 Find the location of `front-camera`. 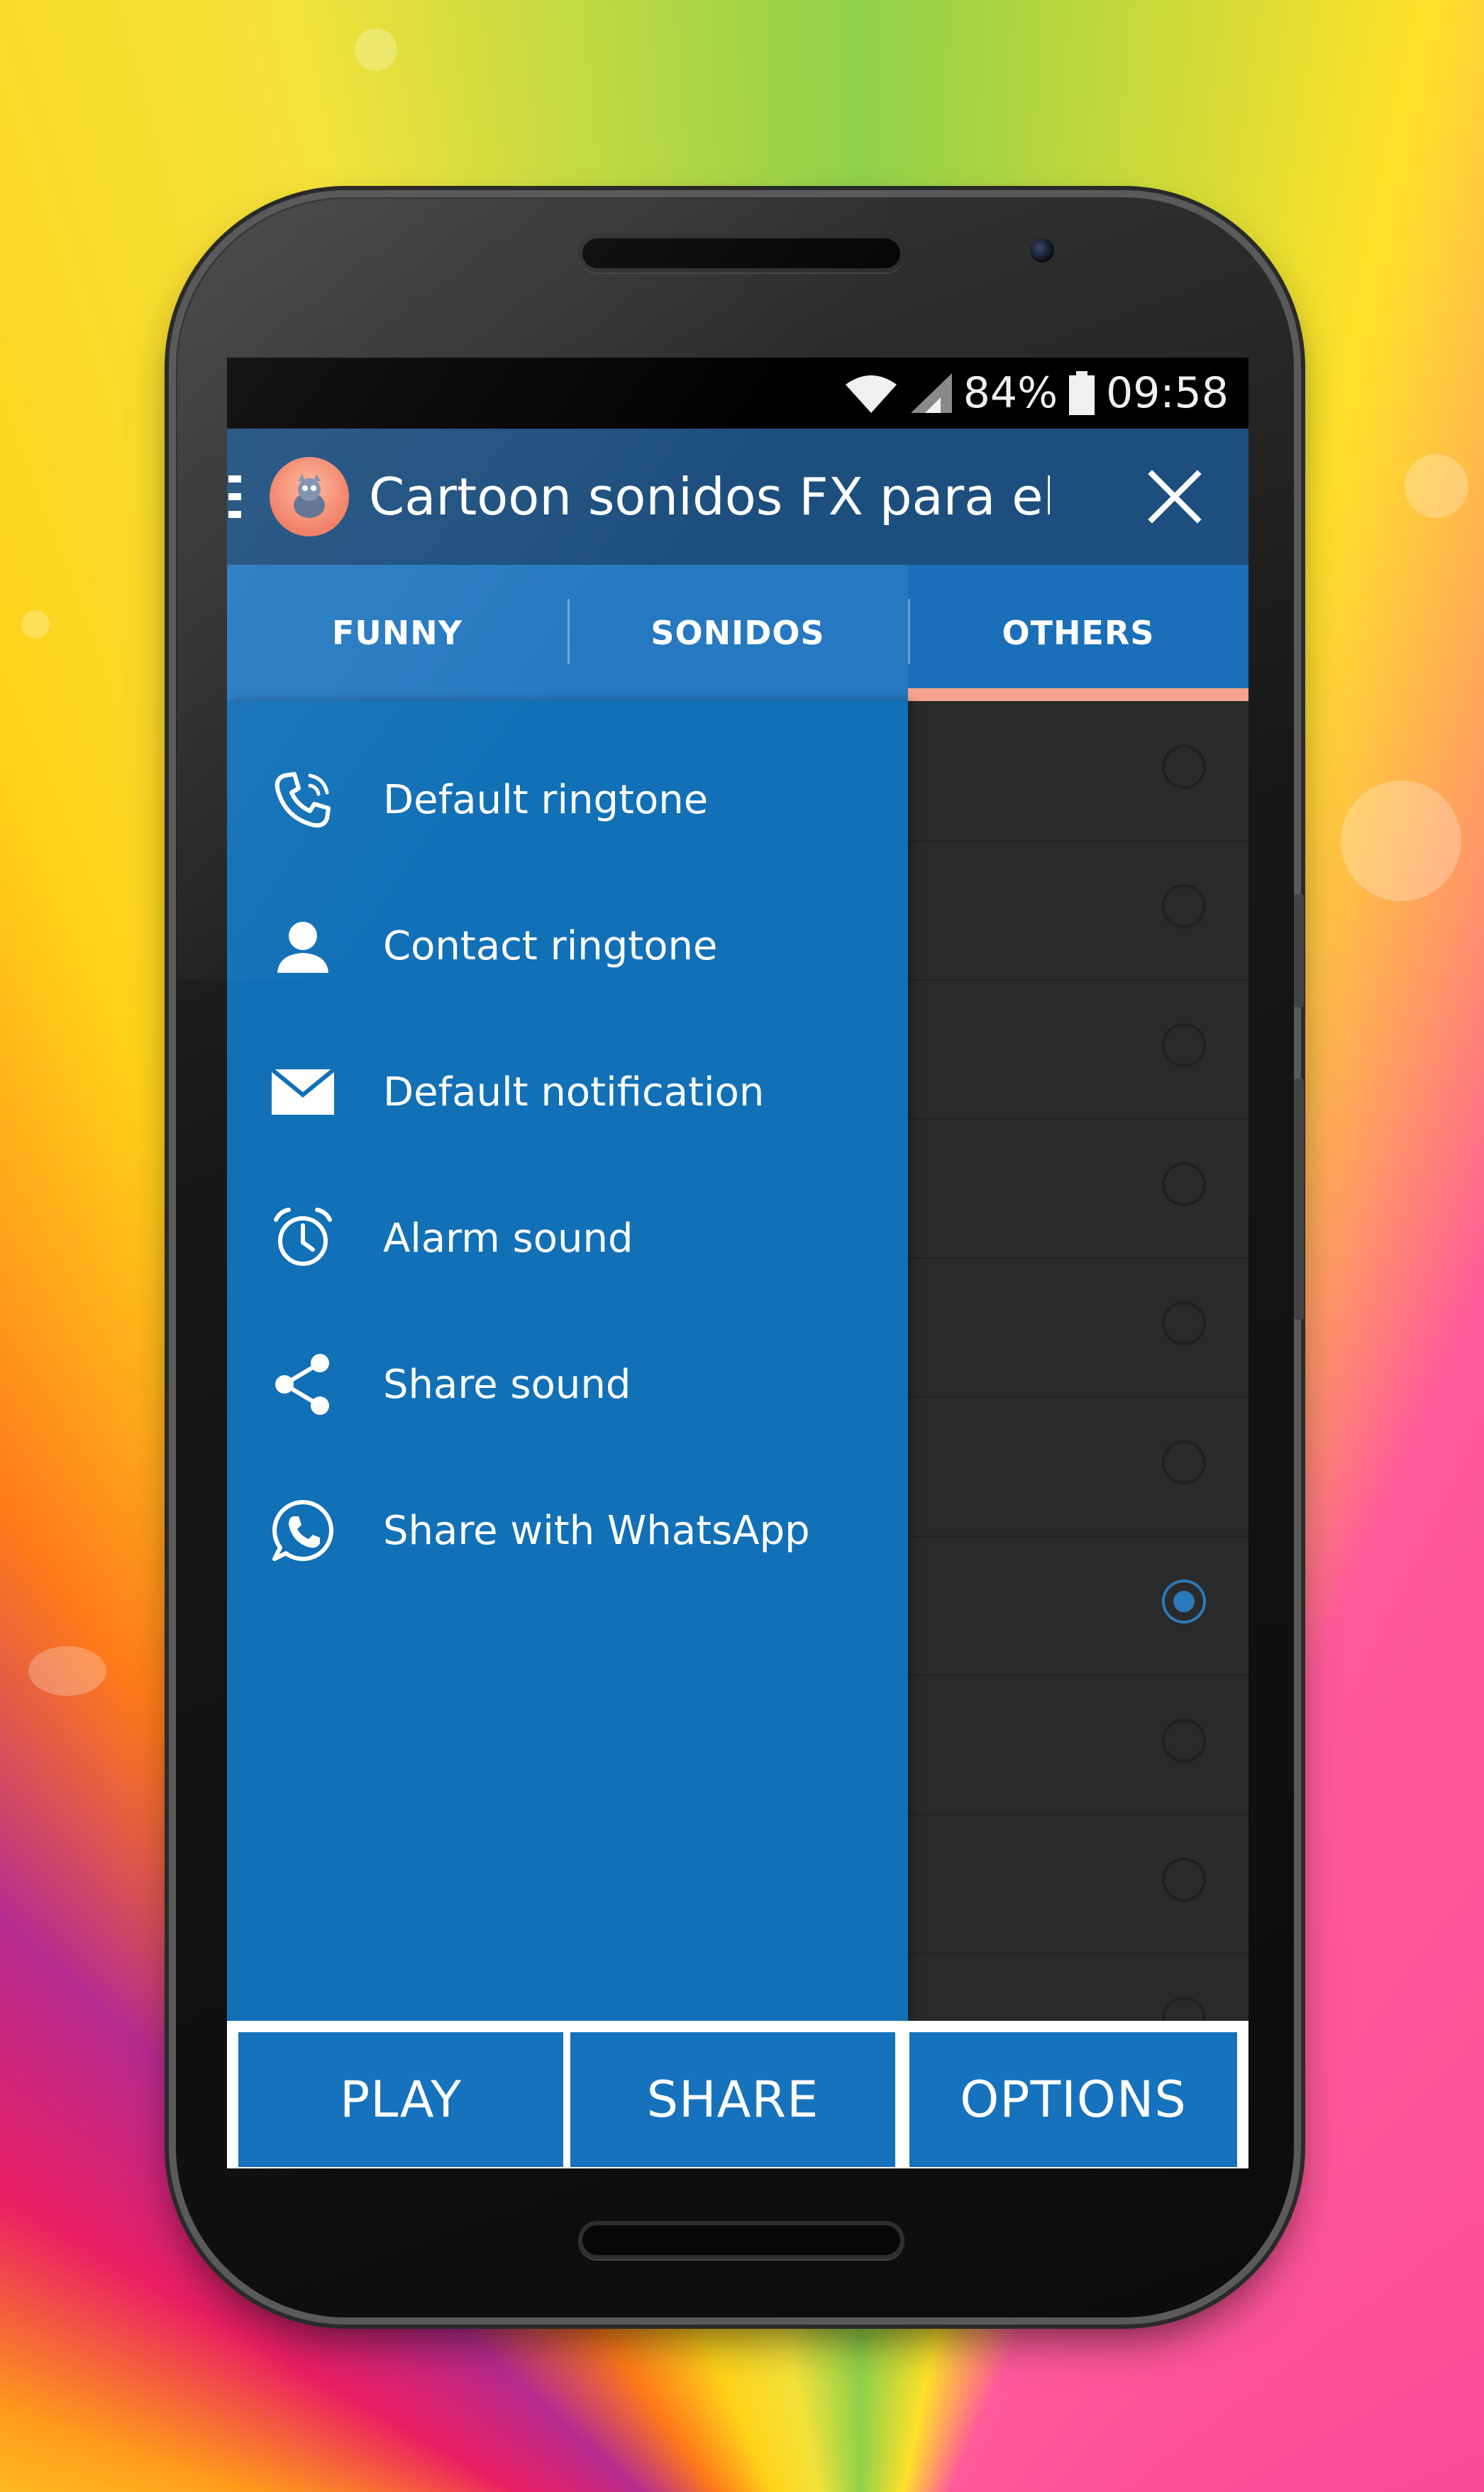

front-camera is located at coordinates (1042, 251).